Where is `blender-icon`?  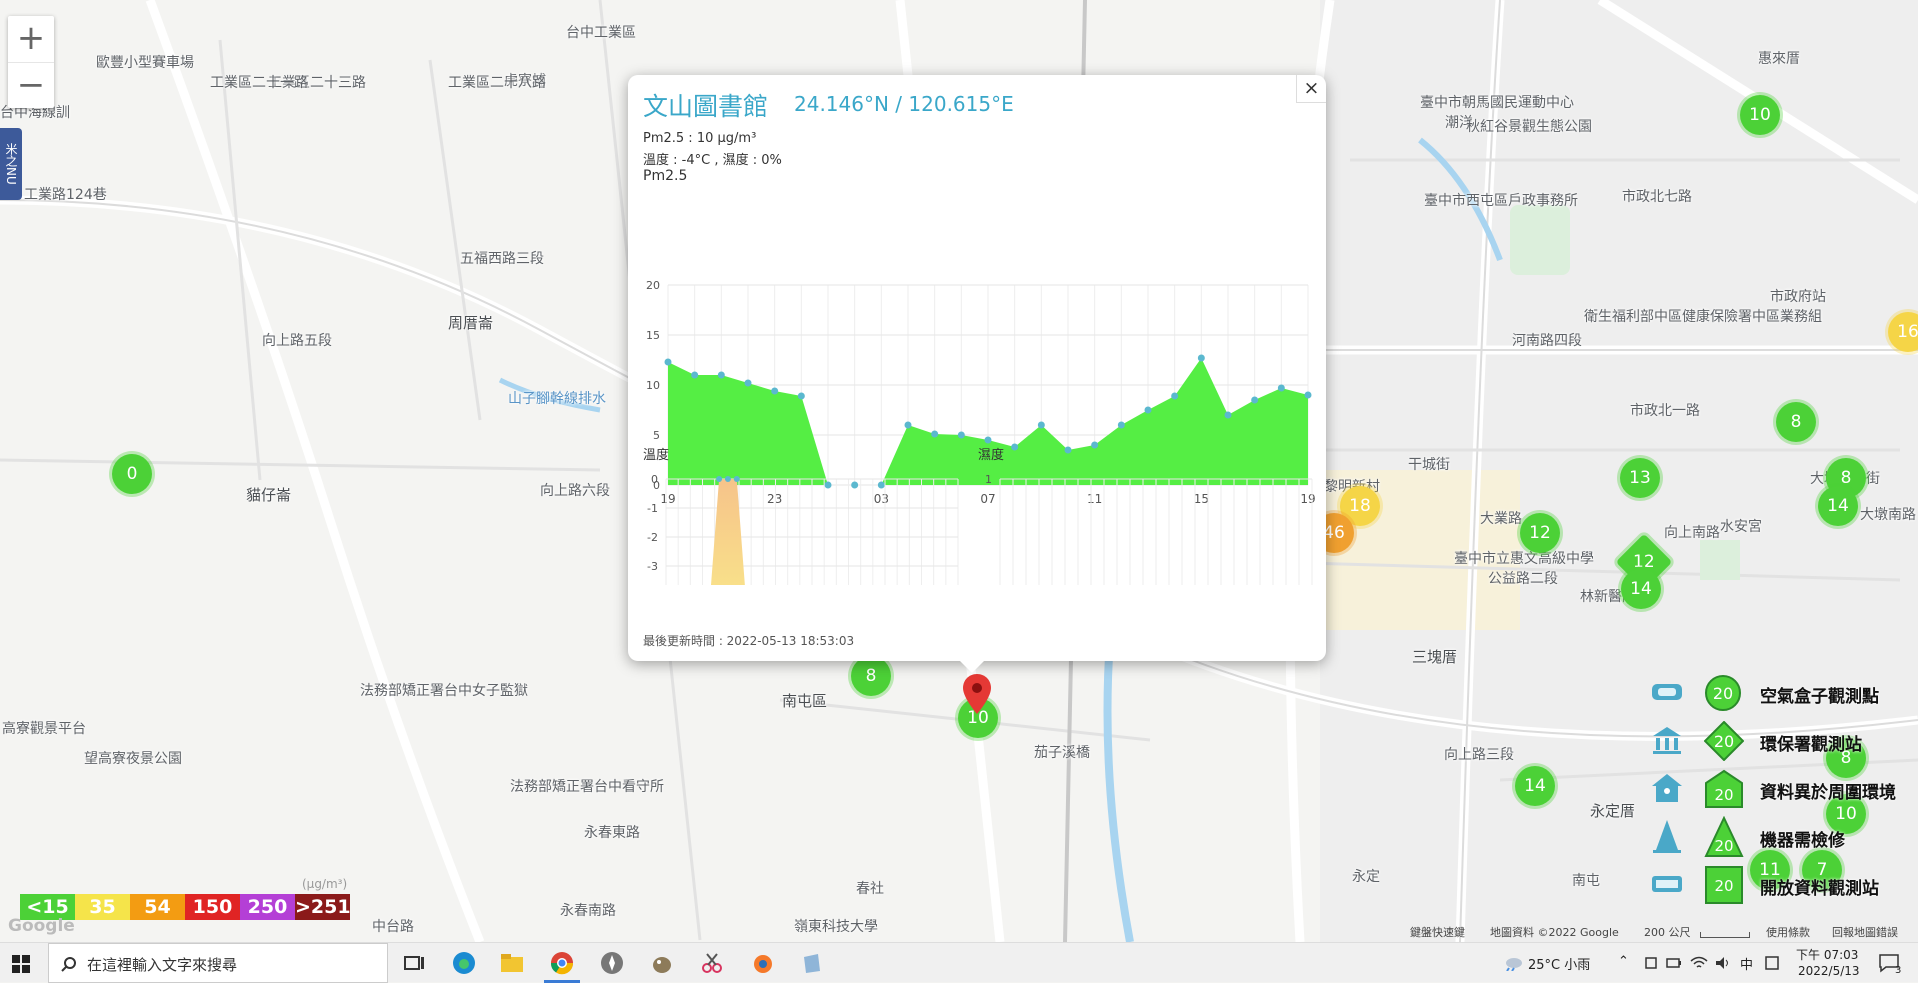 blender-icon is located at coordinates (762, 963).